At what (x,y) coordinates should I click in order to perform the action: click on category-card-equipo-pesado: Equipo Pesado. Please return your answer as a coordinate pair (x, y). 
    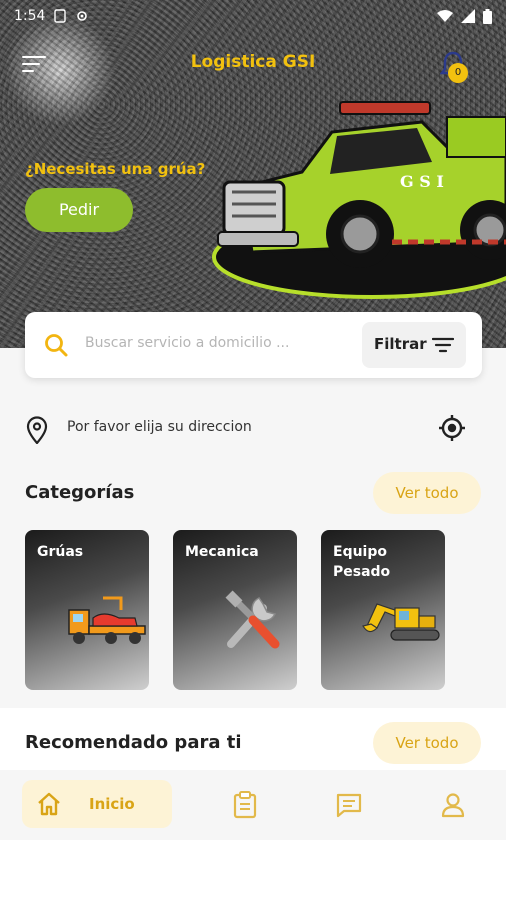
    Looking at the image, I should click on (383, 610).